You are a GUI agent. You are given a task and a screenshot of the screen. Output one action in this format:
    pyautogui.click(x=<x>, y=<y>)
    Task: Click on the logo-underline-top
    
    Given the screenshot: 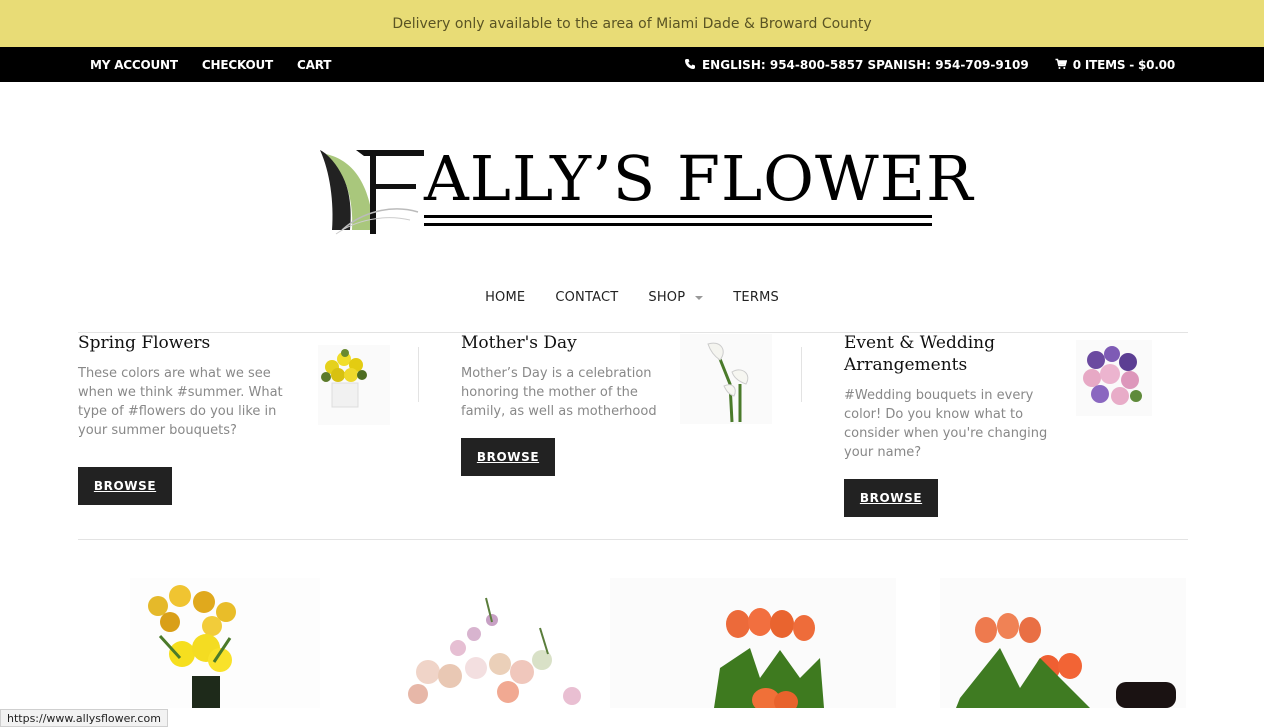 What is the action you would take?
    pyautogui.click(x=678, y=216)
    